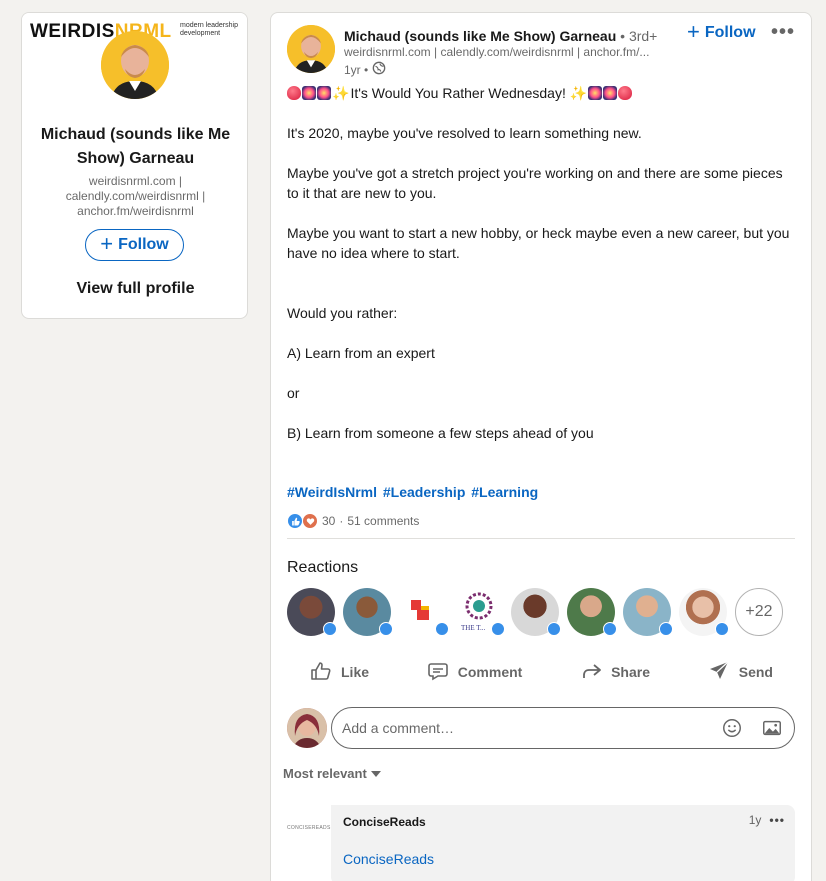  I want to click on post-headline-line: ✨It's Would You Rather Wednesday! ✨, so click(540, 93).